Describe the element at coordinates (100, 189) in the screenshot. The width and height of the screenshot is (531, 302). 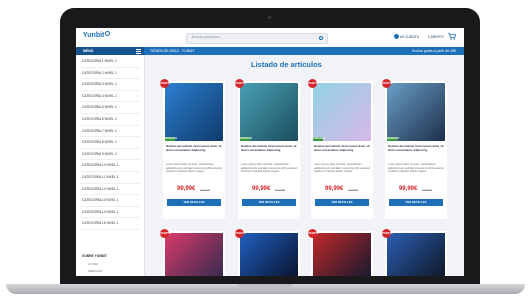
I see `sidebar-category: CATEGORÍA 12 NIVEL 1` at that location.